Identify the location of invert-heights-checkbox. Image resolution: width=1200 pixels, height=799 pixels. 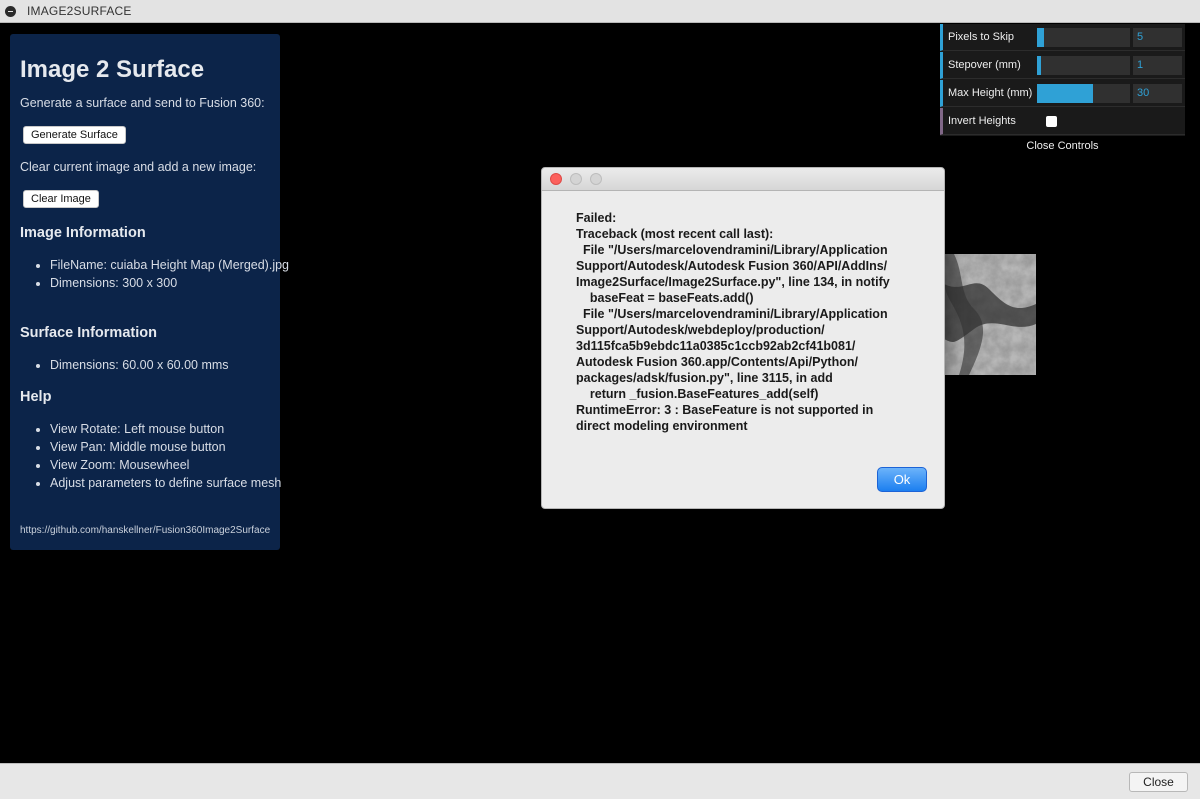
(1051, 121).